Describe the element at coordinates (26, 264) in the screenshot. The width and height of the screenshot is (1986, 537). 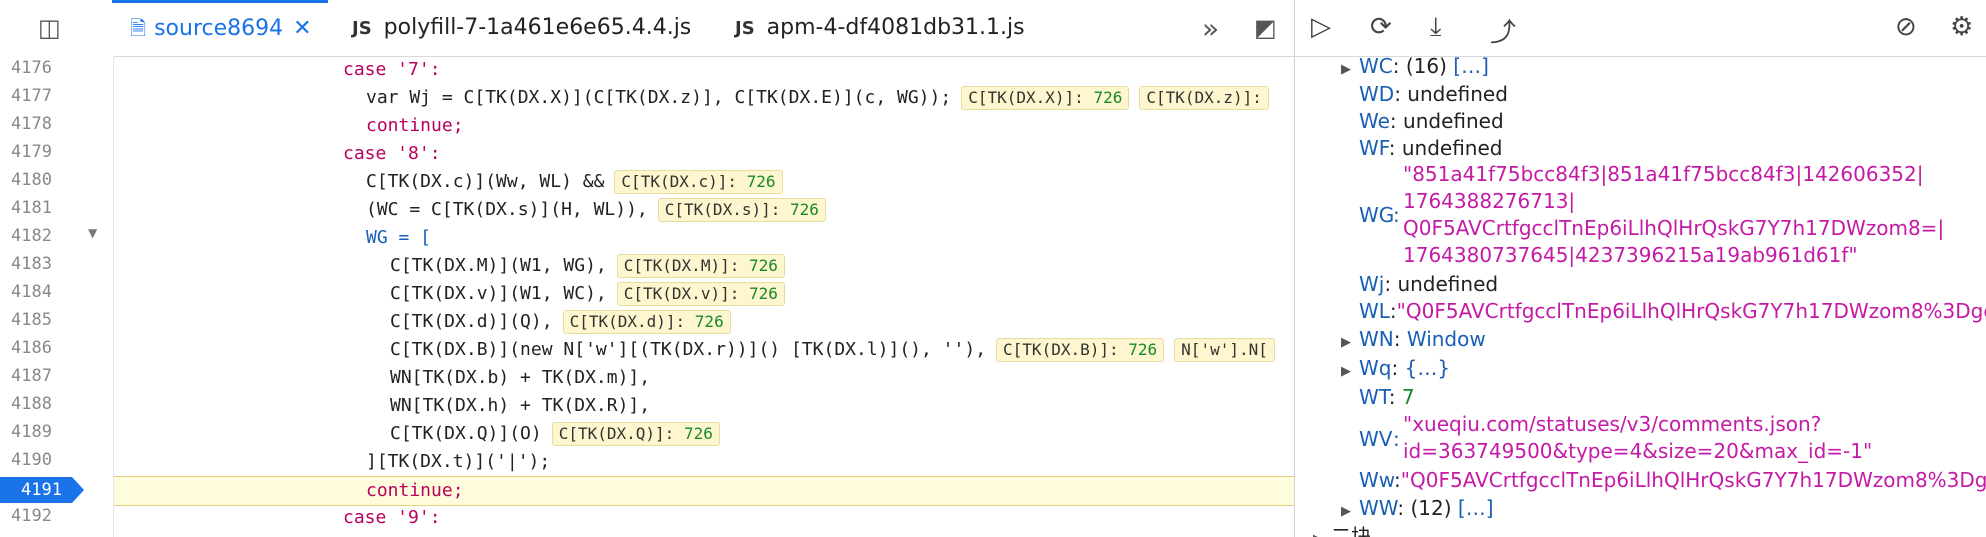
I see `line-number: 4183` at that location.